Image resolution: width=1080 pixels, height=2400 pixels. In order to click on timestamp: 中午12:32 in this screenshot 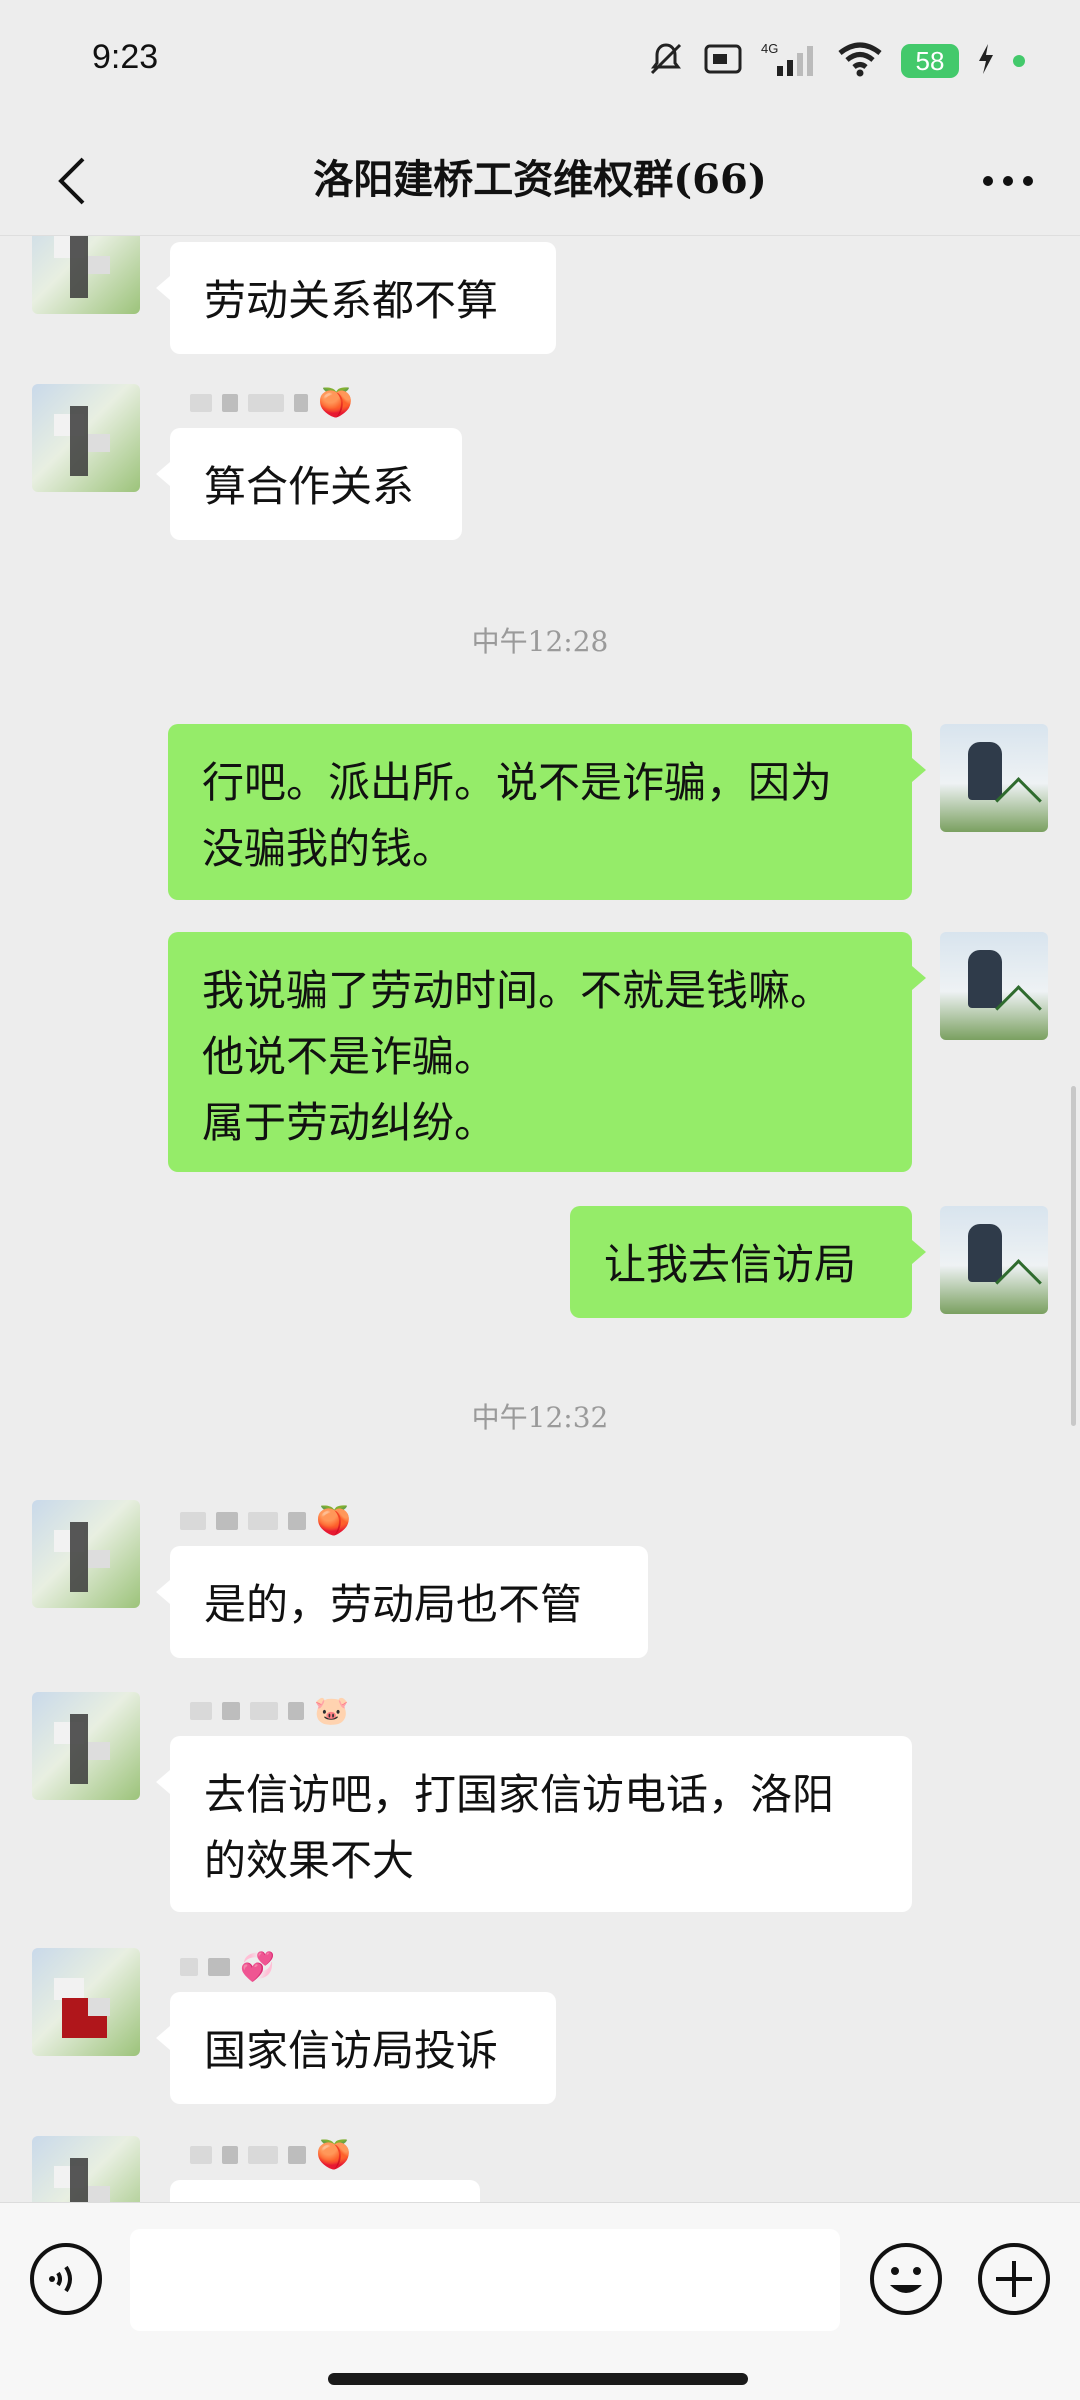, I will do `click(540, 1417)`.